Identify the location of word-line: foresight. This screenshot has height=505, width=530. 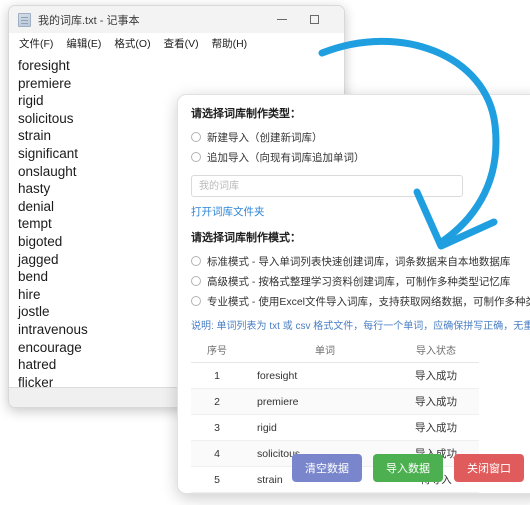
(44, 65).